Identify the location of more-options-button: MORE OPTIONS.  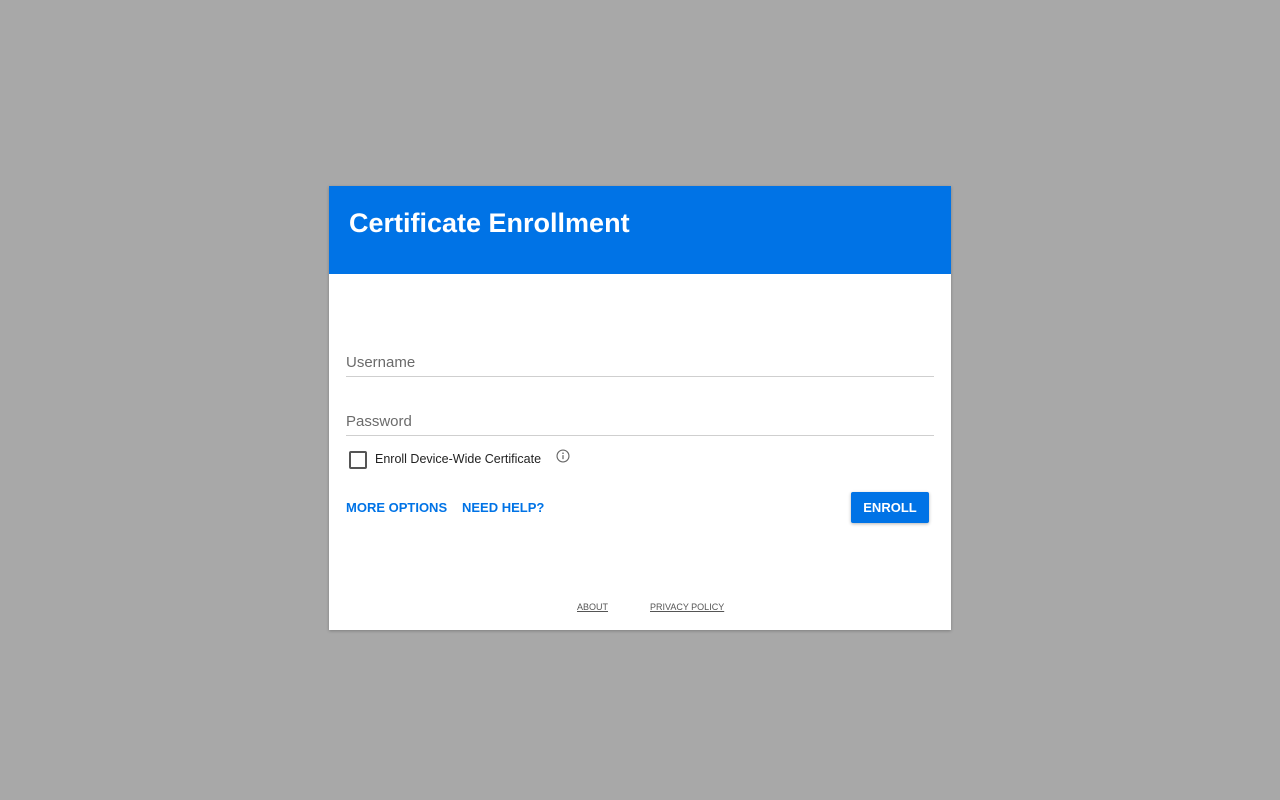
(396, 507).